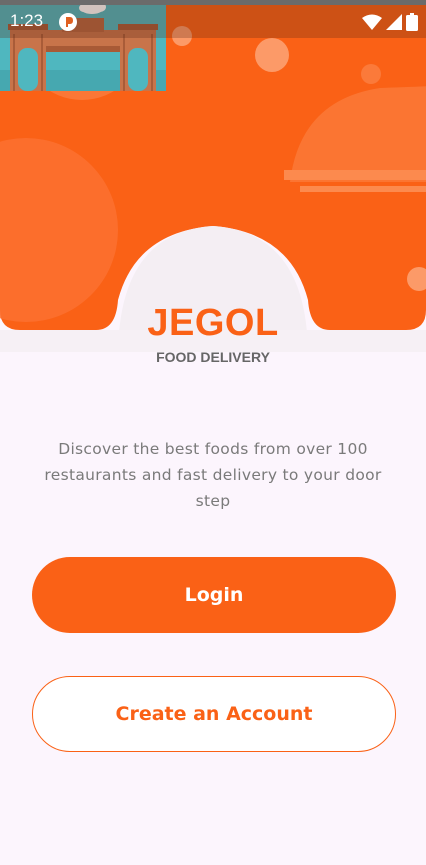 The width and height of the screenshot is (426, 865). Describe the element at coordinates (372, 22) in the screenshot. I see `wifi-icon` at that location.